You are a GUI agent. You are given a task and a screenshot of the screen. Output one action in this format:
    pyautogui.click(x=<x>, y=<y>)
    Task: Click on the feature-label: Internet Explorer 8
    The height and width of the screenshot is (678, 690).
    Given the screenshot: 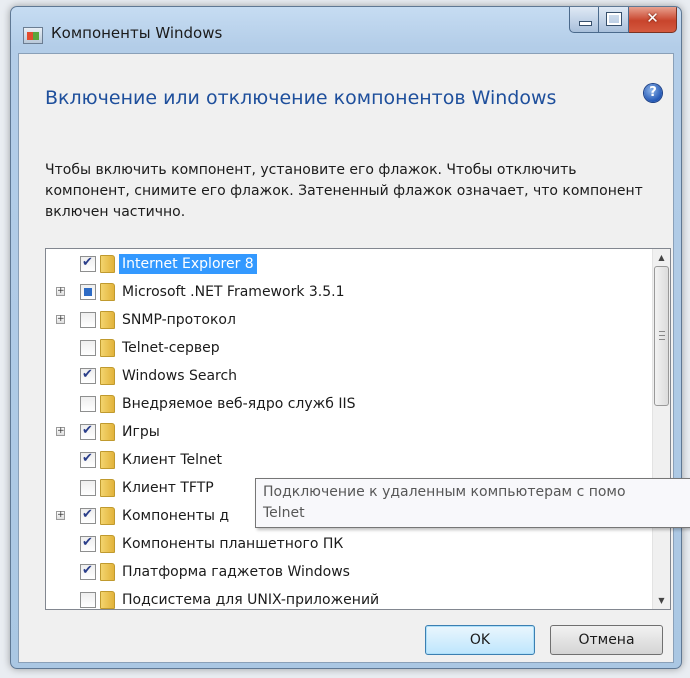 What is the action you would take?
    pyautogui.click(x=188, y=264)
    